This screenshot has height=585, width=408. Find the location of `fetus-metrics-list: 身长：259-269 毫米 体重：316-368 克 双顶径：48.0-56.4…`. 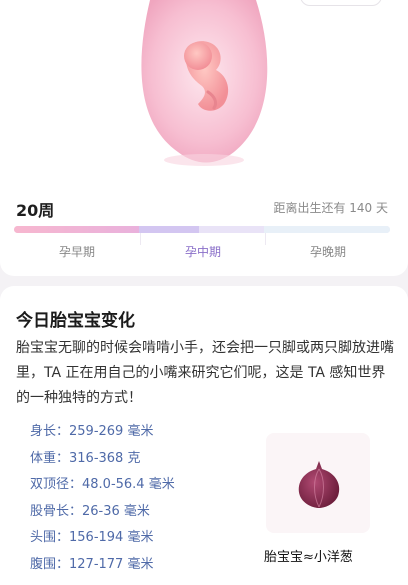

fetus-metrics-list: 身长：259-269 毫米 体重：316-368 克 双顶径：48.0-56.4… is located at coordinates (102, 501).